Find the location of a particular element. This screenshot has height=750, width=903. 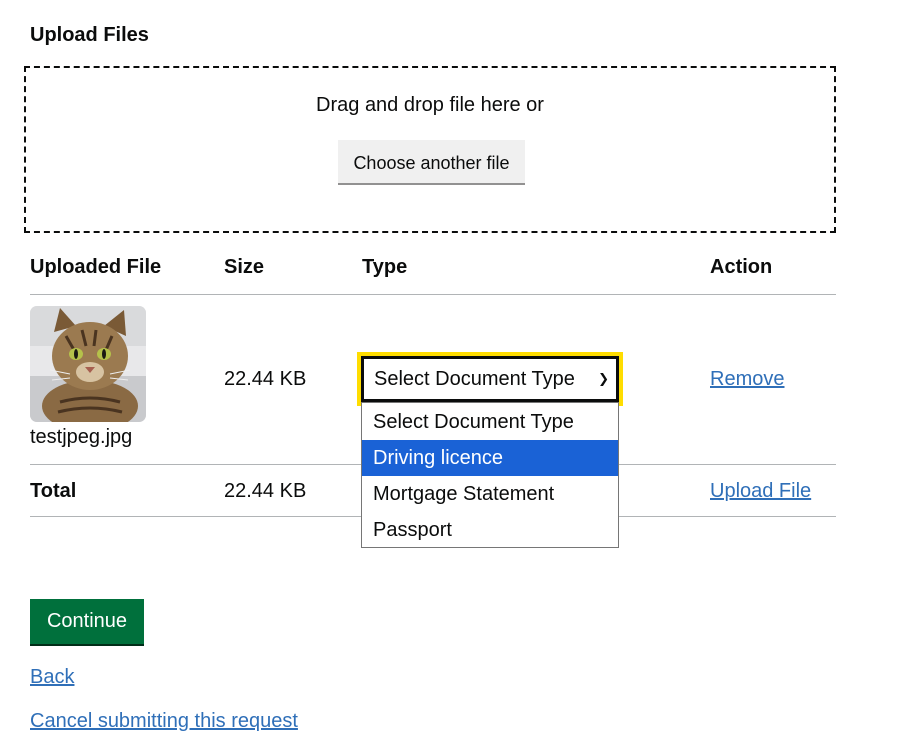

cat-photo-thumbnail is located at coordinates (88, 364).